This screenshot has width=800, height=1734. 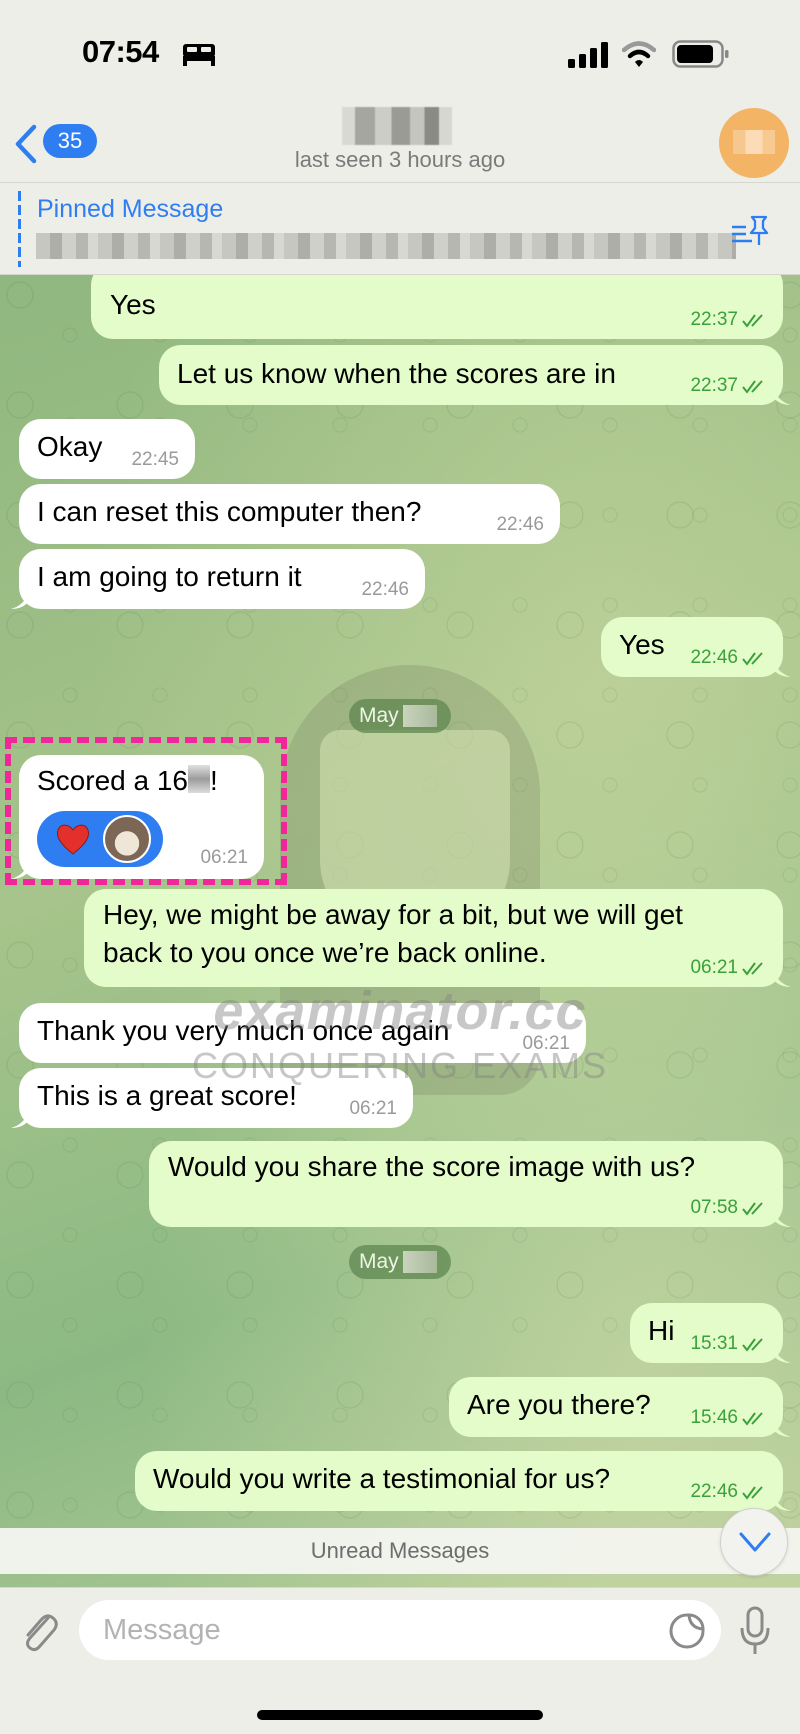 I want to click on pinned-title: Pinned Message, so click(x=130, y=209).